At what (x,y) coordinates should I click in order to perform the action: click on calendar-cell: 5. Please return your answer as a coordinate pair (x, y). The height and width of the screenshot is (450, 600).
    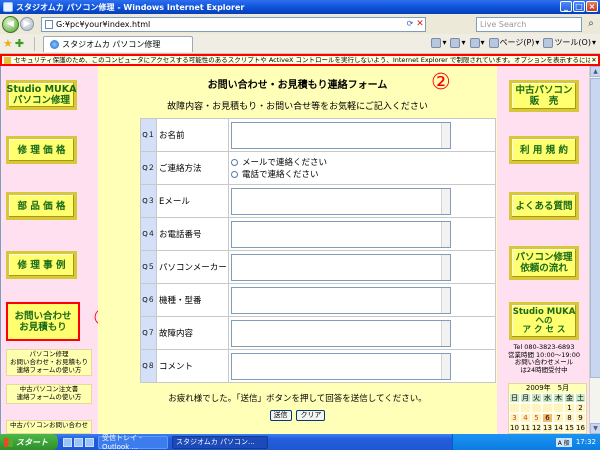
    Looking at the image, I should click on (536, 418).